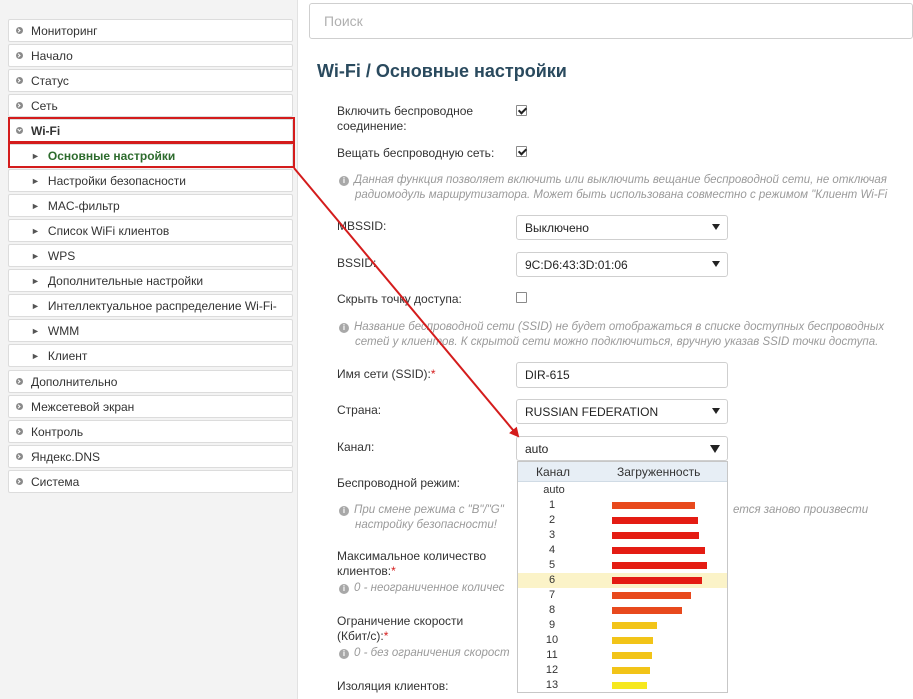 The width and height of the screenshot is (913, 699). Describe the element at coordinates (343, 21) in the screenshot. I see `search-placeholder: Поиск` at that location.